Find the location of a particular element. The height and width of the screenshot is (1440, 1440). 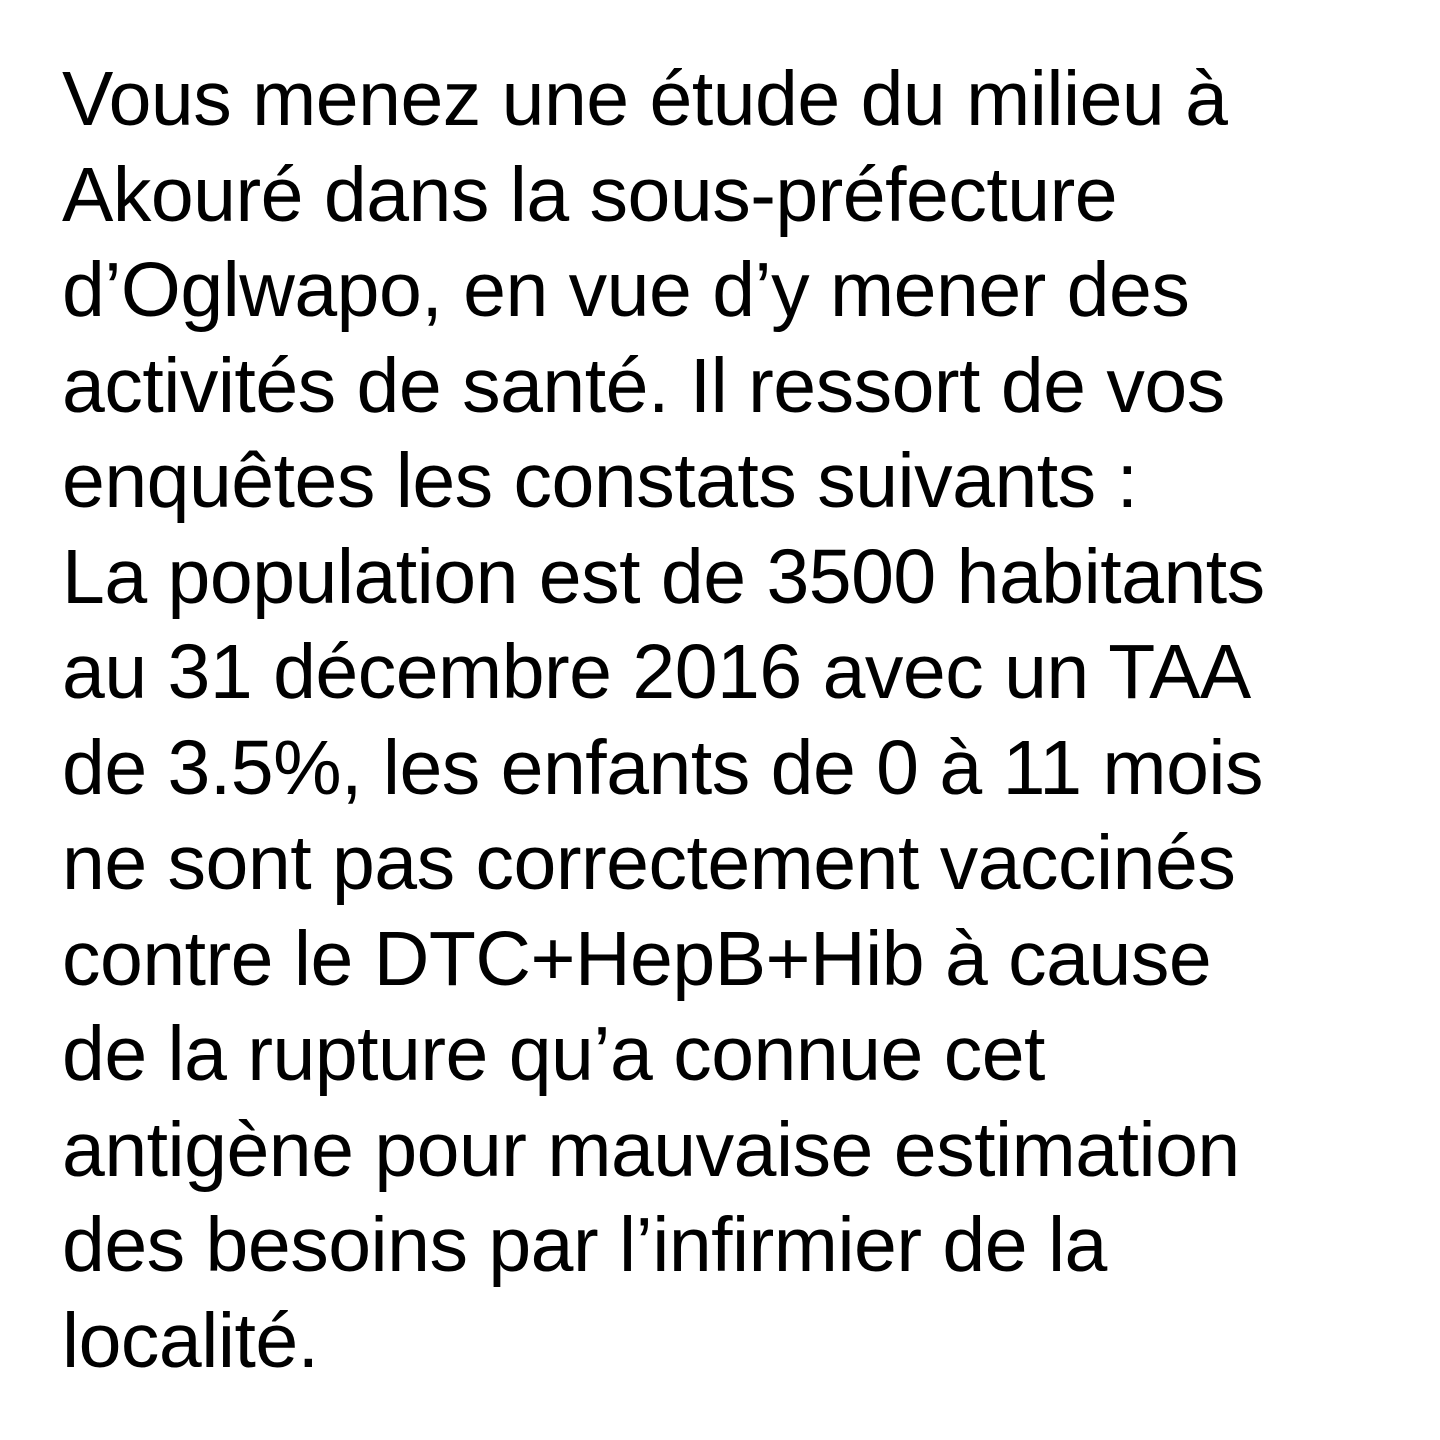

text-line: contre le DTC+HepB+Hib à cause is located at coordinates (637, 958).